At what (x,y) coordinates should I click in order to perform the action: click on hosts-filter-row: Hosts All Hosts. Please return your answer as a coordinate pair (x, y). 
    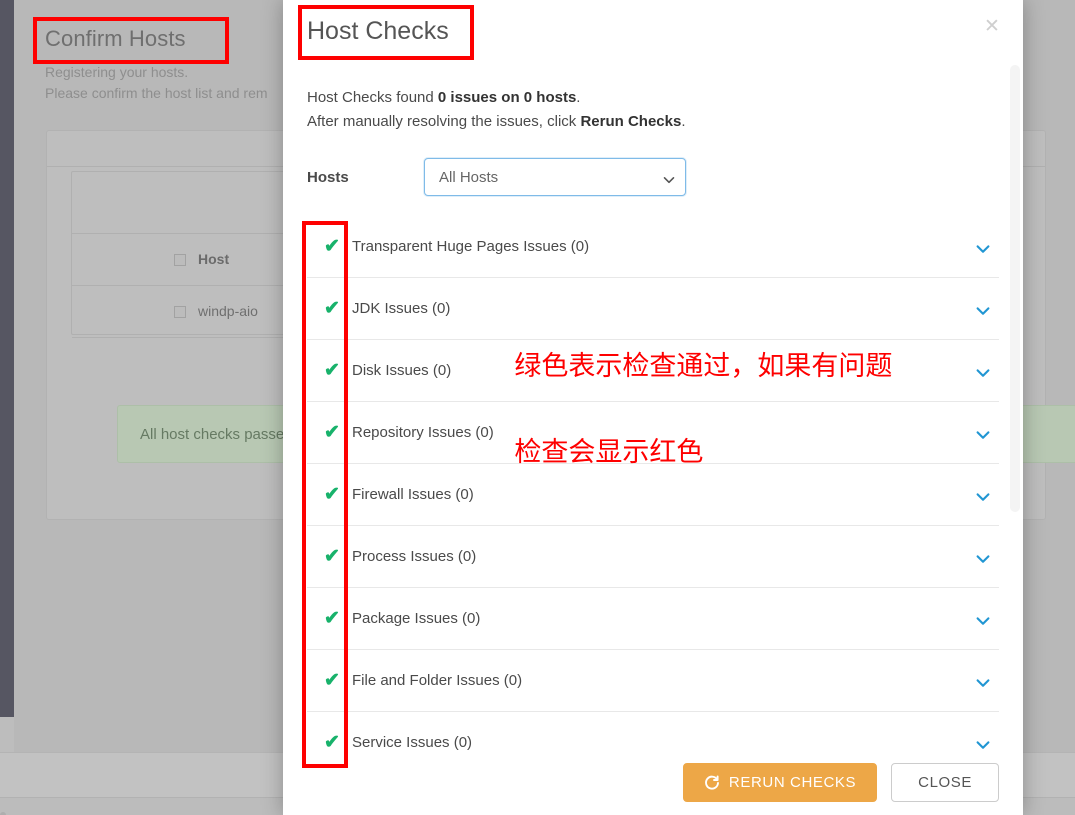
    Looking at the image, I should click on (653, 177).